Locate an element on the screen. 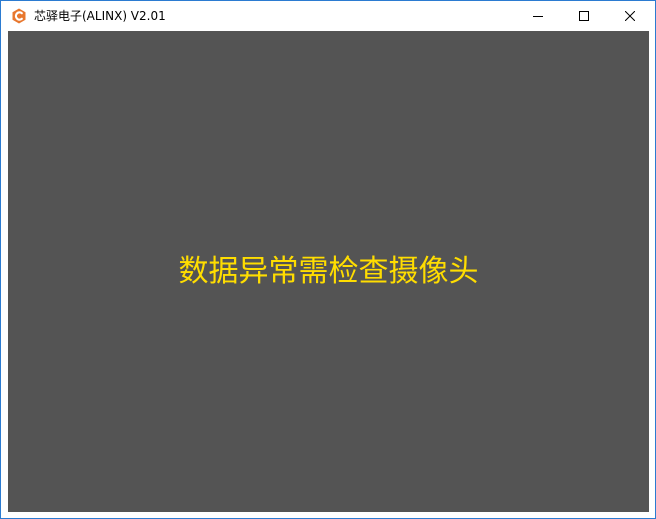 The width and height of the screenshot is (656, 519). minimize-button is located at coordinates (538, 16).